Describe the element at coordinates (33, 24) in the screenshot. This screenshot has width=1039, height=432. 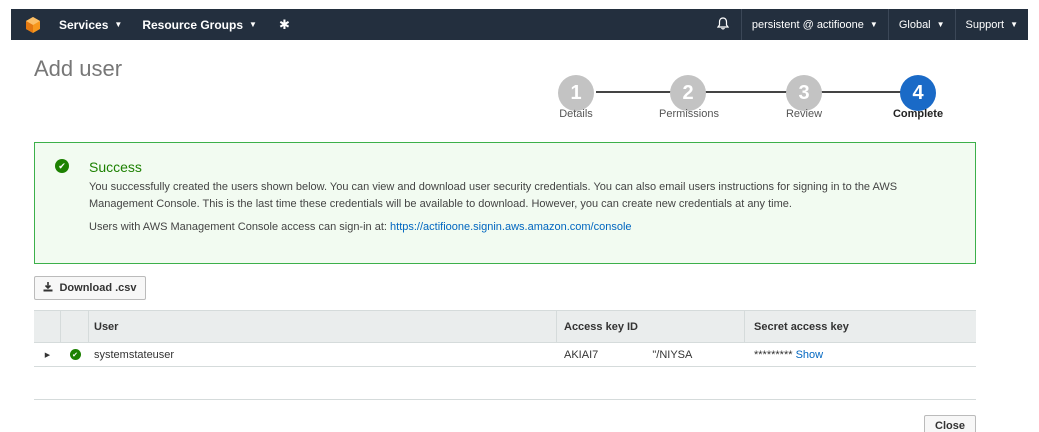
I see `aws-logo-icon` at that location.